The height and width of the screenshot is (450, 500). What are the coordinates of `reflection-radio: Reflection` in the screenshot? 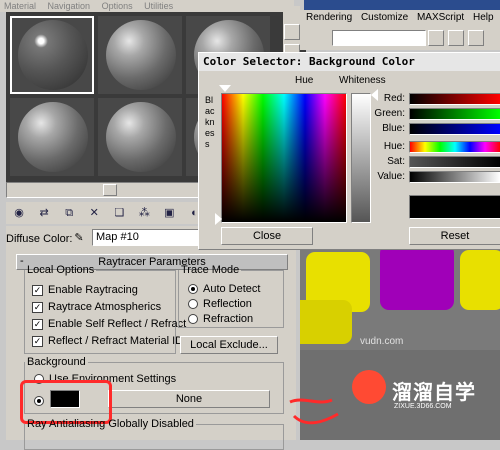 It's located at (220, 304).